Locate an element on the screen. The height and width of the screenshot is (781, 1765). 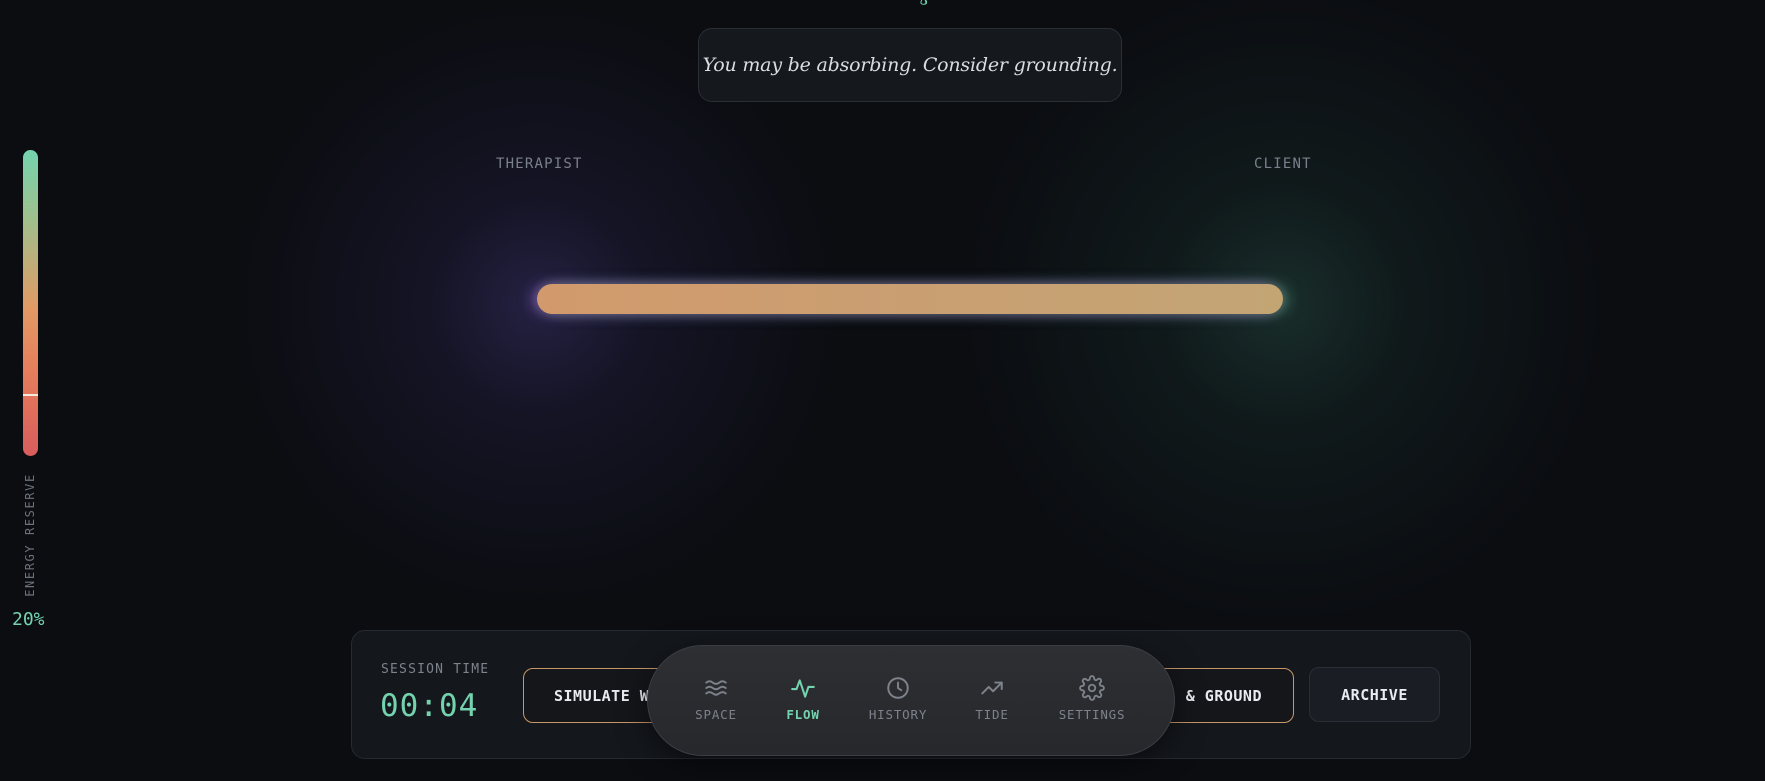
energy-reserve-label: ENERGY RESERVE is located at coordinates (30, 535).